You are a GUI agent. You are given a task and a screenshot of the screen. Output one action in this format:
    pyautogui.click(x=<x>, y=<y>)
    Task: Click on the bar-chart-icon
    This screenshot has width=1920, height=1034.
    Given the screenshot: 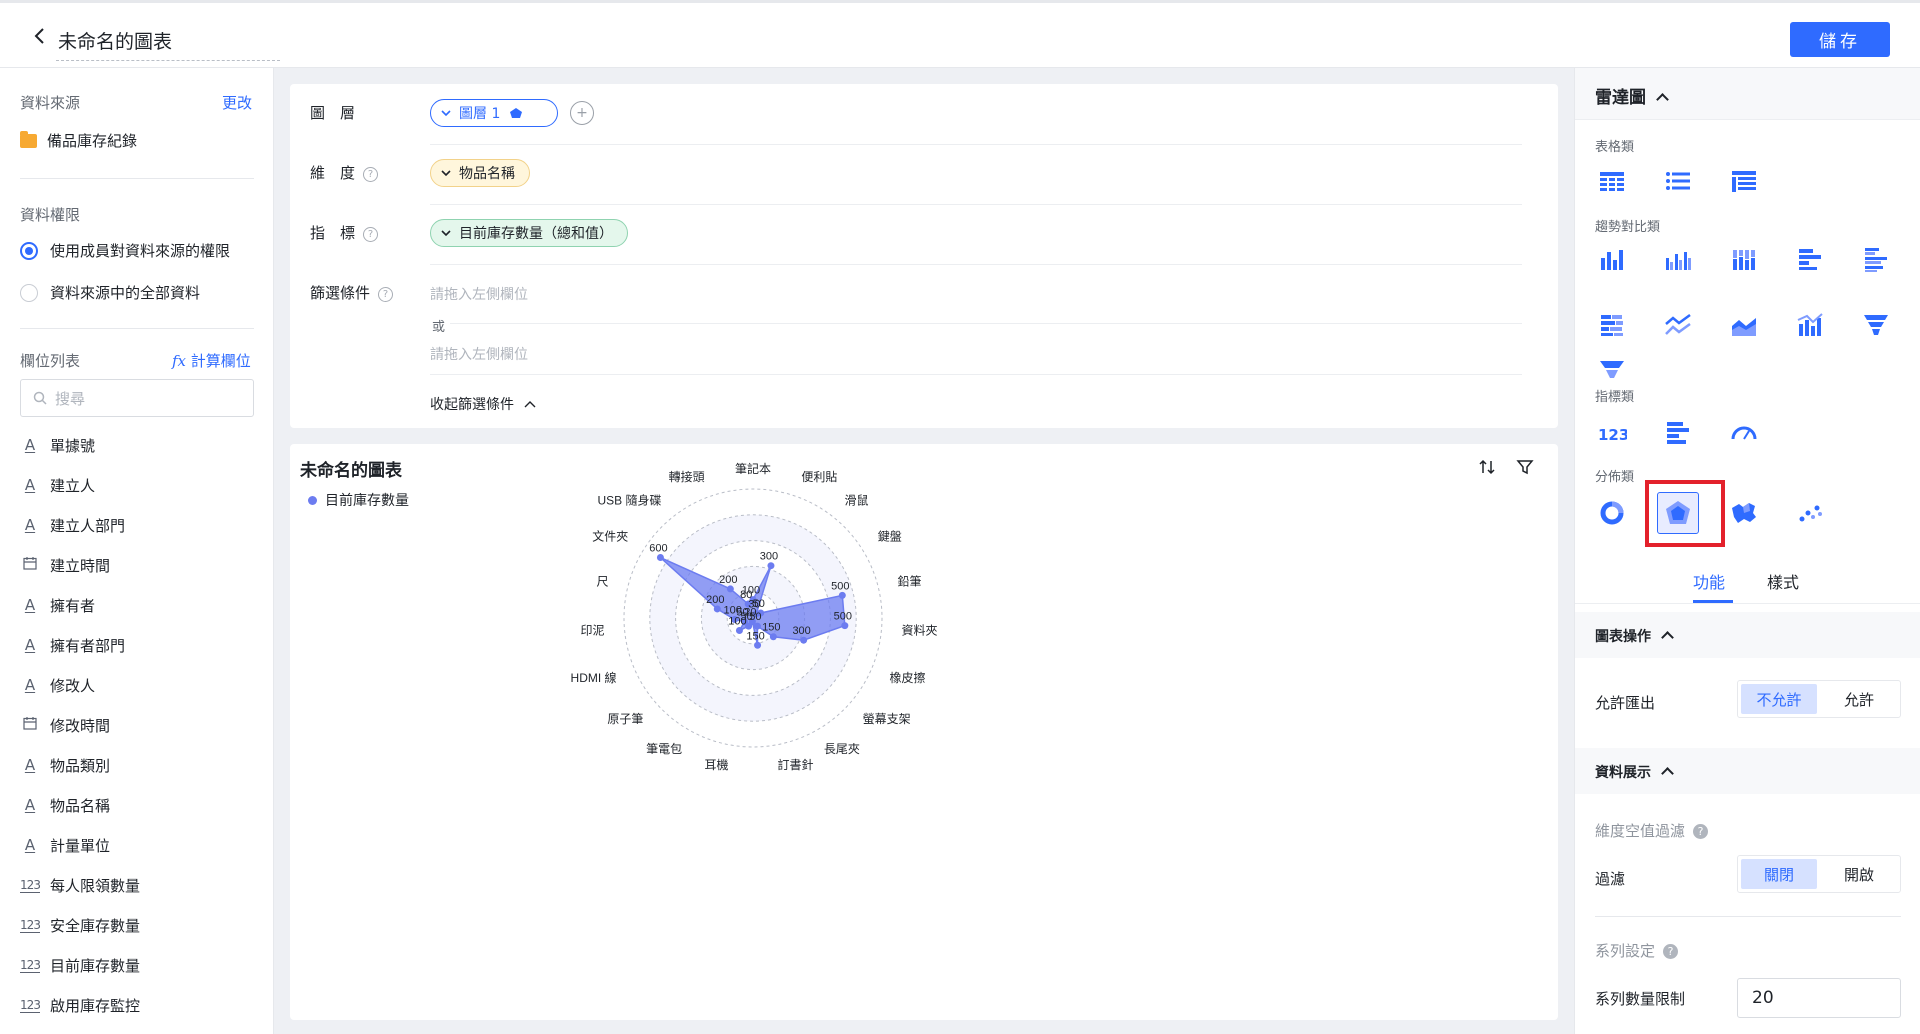 What is the action you would take?
    pyautogui.click(x=1612, y=259)
    